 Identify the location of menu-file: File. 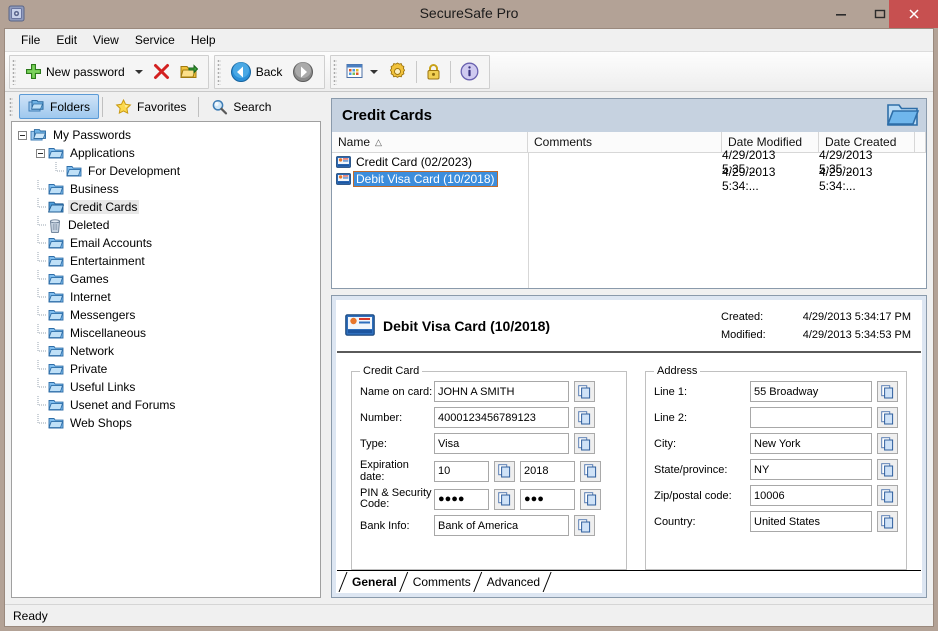
(30, 40).